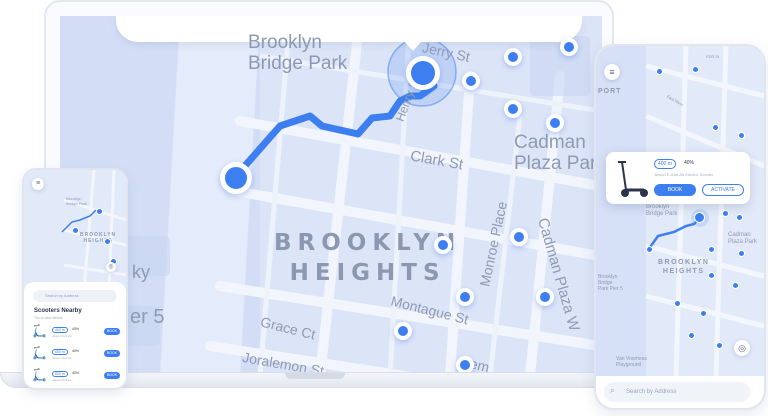 Image resolution: width=768 pixels, height=416 pixels. Describe the element at coordinates (76, 356) in the screenshot. I see `list-item: 🛴 650 m 40% Jetson Kick Air BOOK` at that location.